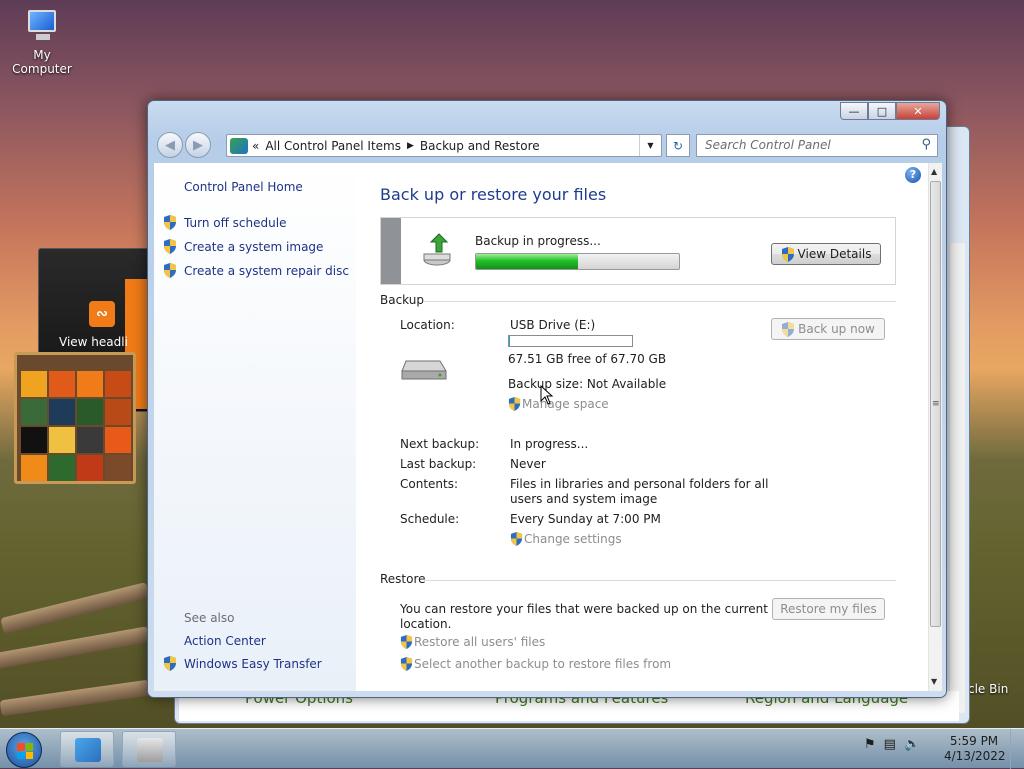  What do you see at coordinates (253, 664) in the screenshot?
I see `windows-easy-transfer-link: Windows Easy Transfer` at bounding box center [253, 664].